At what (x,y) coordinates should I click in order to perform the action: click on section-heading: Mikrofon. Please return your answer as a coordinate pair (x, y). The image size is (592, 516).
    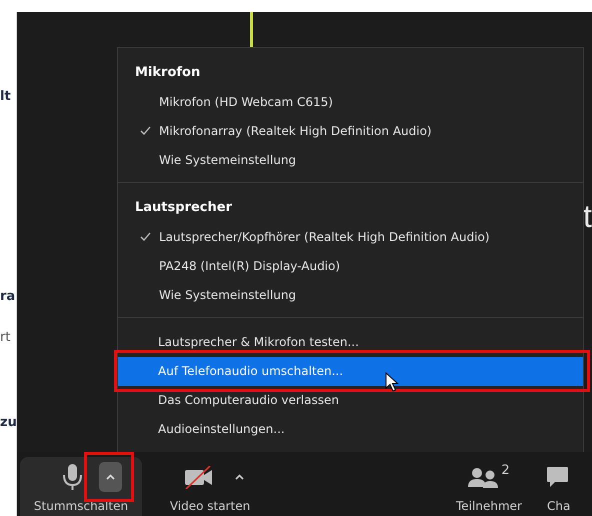
    Looking at the image, I should click on (168, 73).